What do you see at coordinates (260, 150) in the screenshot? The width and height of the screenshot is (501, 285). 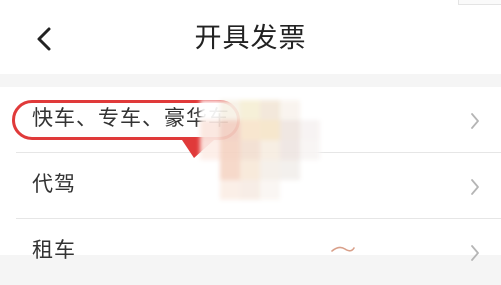 I see `privacy-blur-mosaic` at bounding box center [260, 150].